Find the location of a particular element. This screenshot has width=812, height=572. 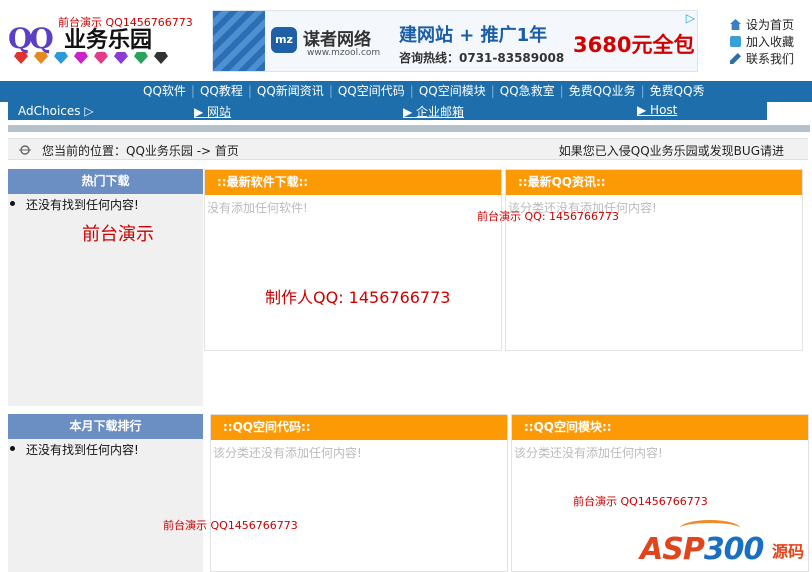

banner-slogan: 建网站 + 推广1年 is located at coordinates (473, 35).